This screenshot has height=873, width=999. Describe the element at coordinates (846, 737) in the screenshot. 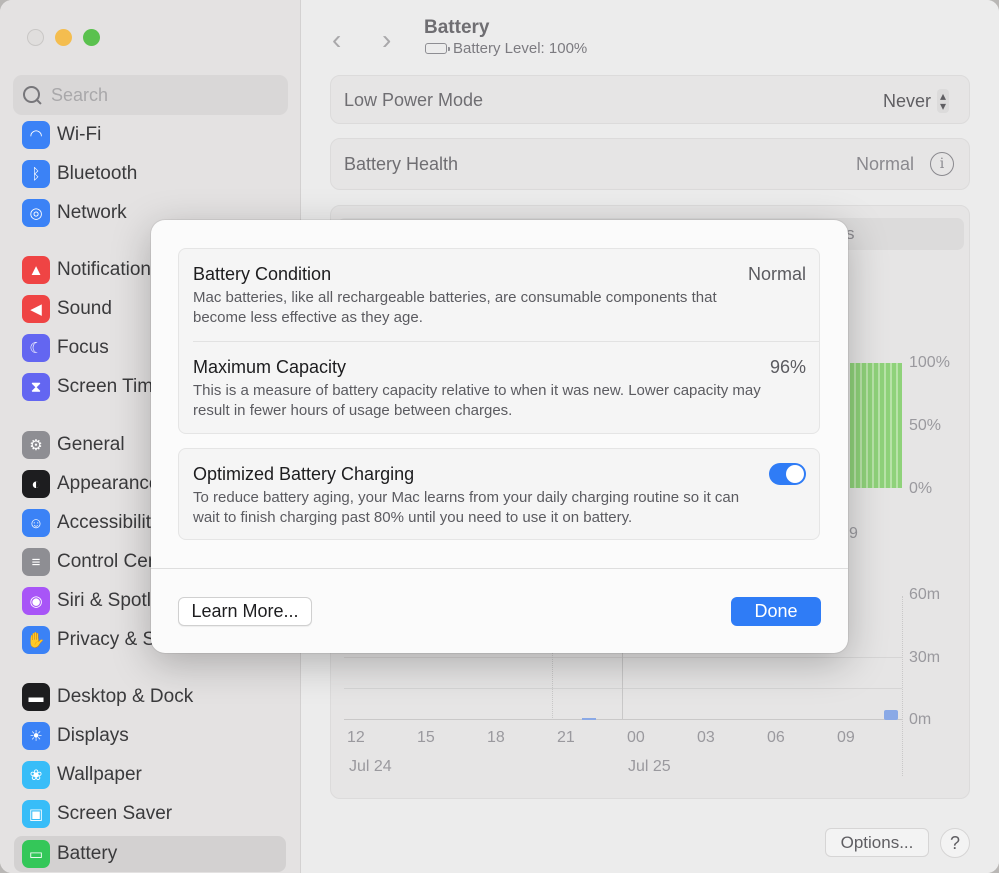

I see `time-tick-label: 09` at that location.